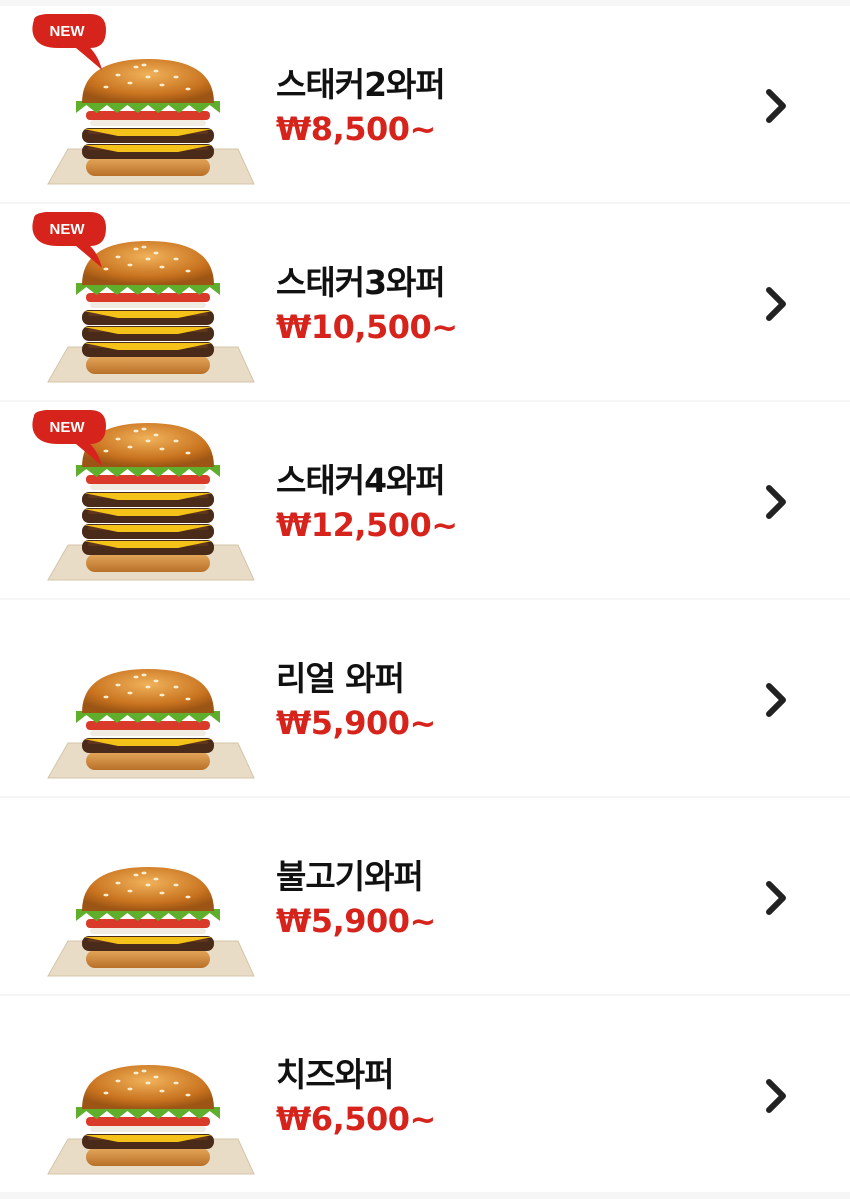 The image size is (850, 1199). I want to click on item-price: ₩8,500~, so click(356, 129).